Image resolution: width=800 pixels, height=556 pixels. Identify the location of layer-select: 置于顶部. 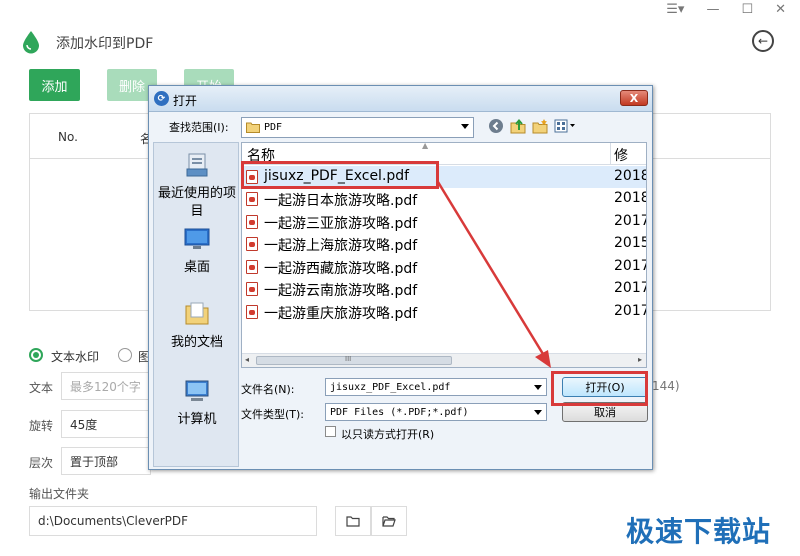
(106, 461).